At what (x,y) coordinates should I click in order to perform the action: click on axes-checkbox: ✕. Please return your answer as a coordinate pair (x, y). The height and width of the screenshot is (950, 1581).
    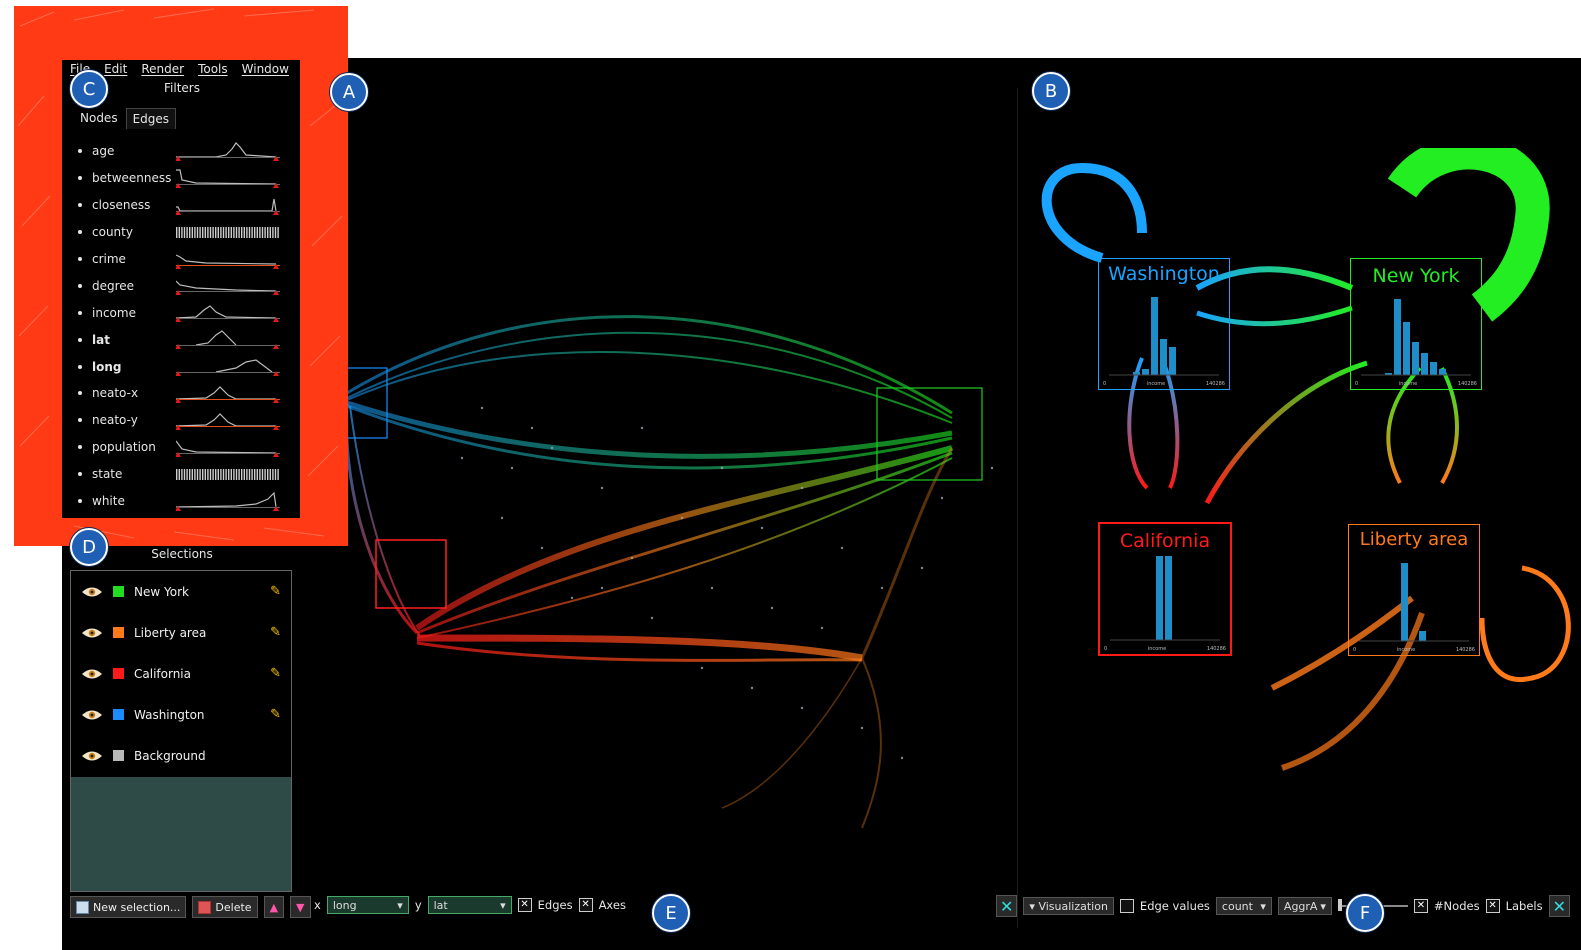
    Looking at the image, I should click on (585, 905).